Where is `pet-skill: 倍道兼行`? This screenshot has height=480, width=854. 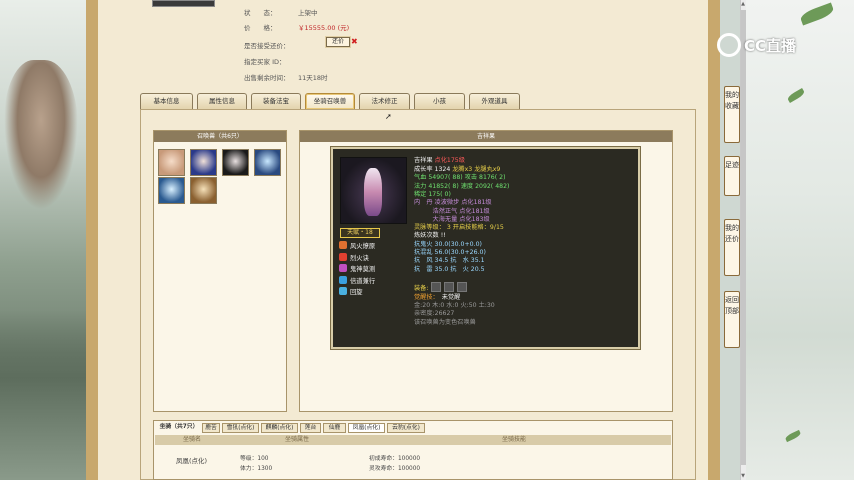 pet-skill: 倍道兼行 is located at coordinates (357, 280).